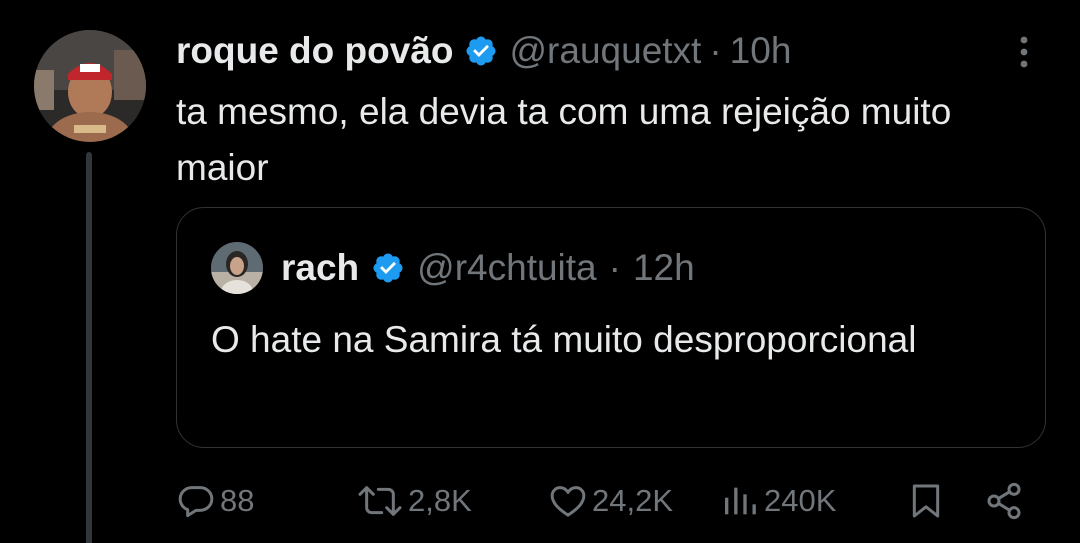 The width and height of the screenshot is (1080, 543). I want to click on tweet-timestamp: 10h, so click(761, 51).